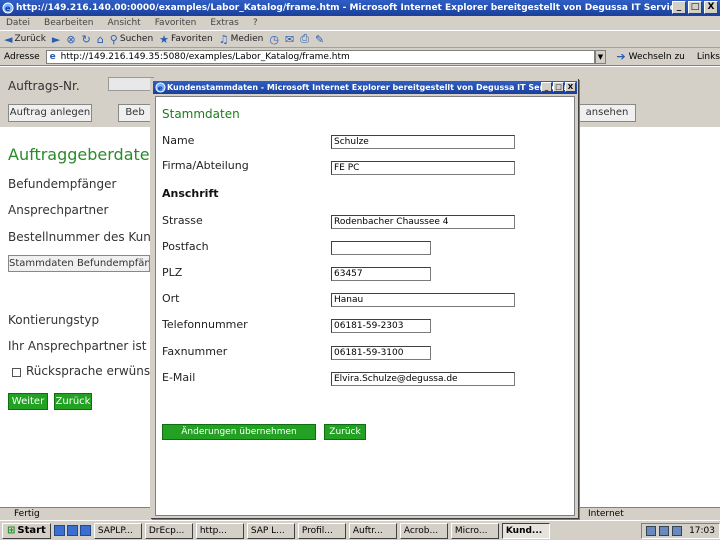 This screenshot has width=720, height=540. What do you see at coordinates (131, 84) in the screenshot?
I see `auftrags-nr-input` at bounding box center [131, 84].